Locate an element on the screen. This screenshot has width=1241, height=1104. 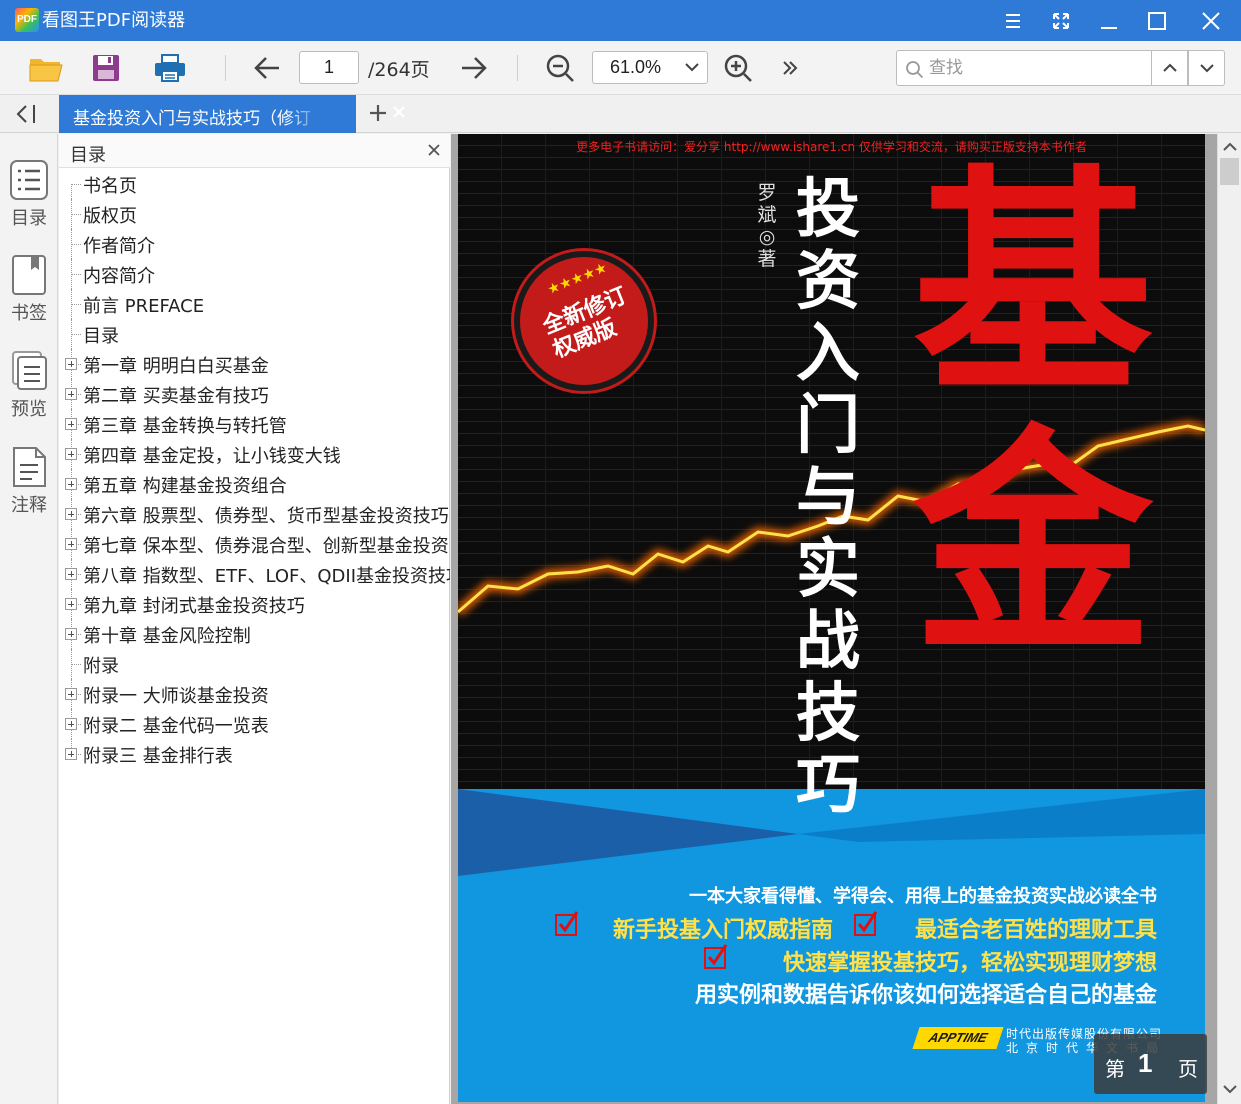
fullscreen-icon is located at coordinates (1061, 20).